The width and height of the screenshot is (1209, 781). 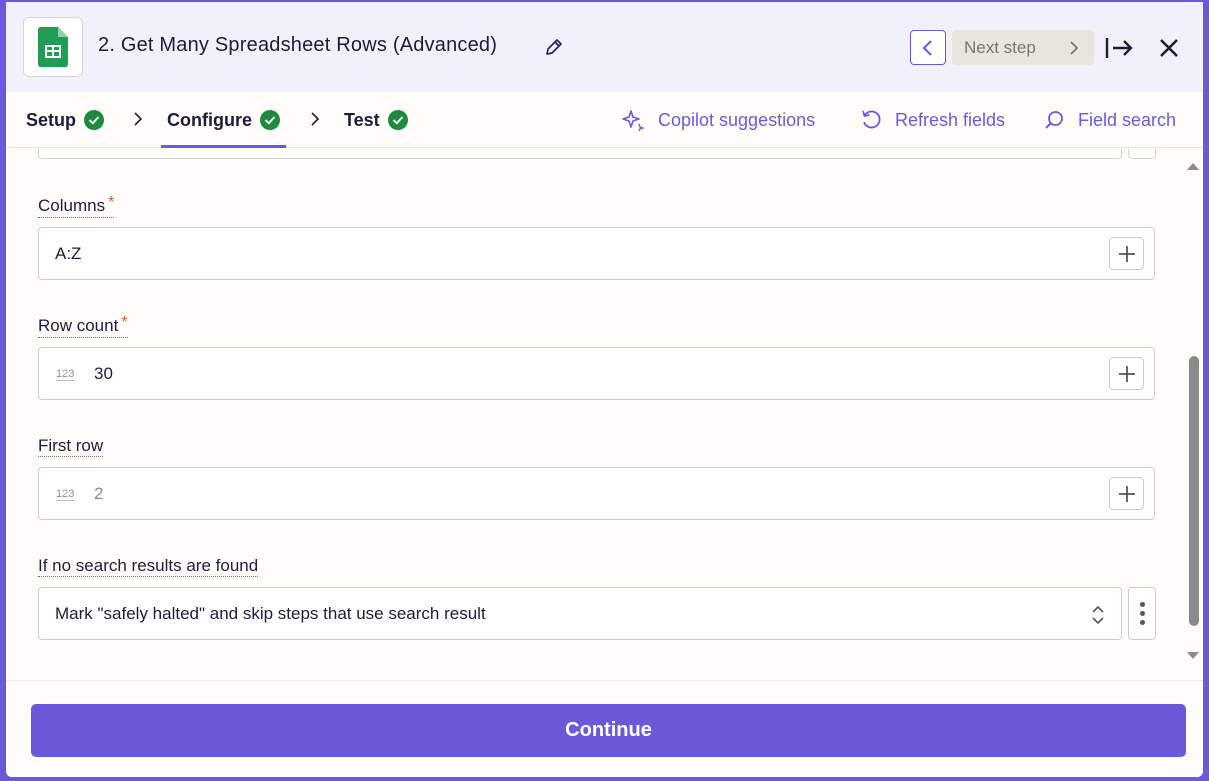 What do you see at coordinates (78, 325) in the screenshot?
I see `row-count-label-text: Row count` at bounding box center [78, 325].